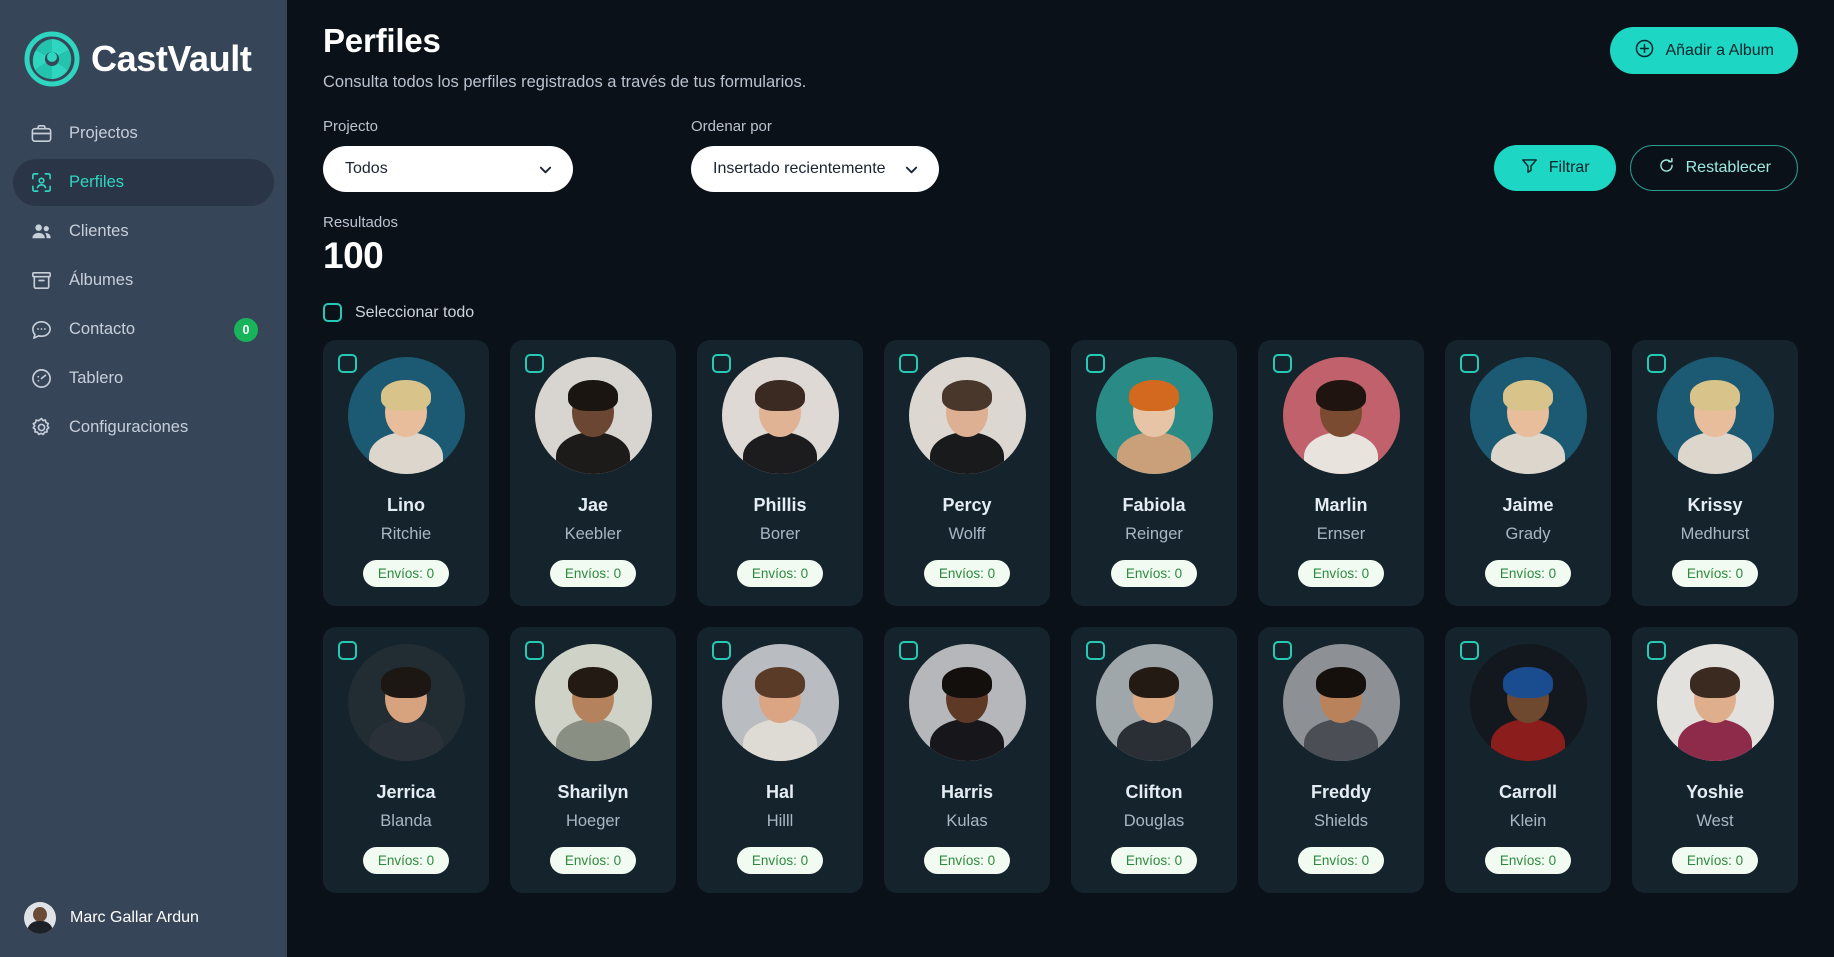  I want to click on profile-last-name: Ritchie, so click(406, 533).